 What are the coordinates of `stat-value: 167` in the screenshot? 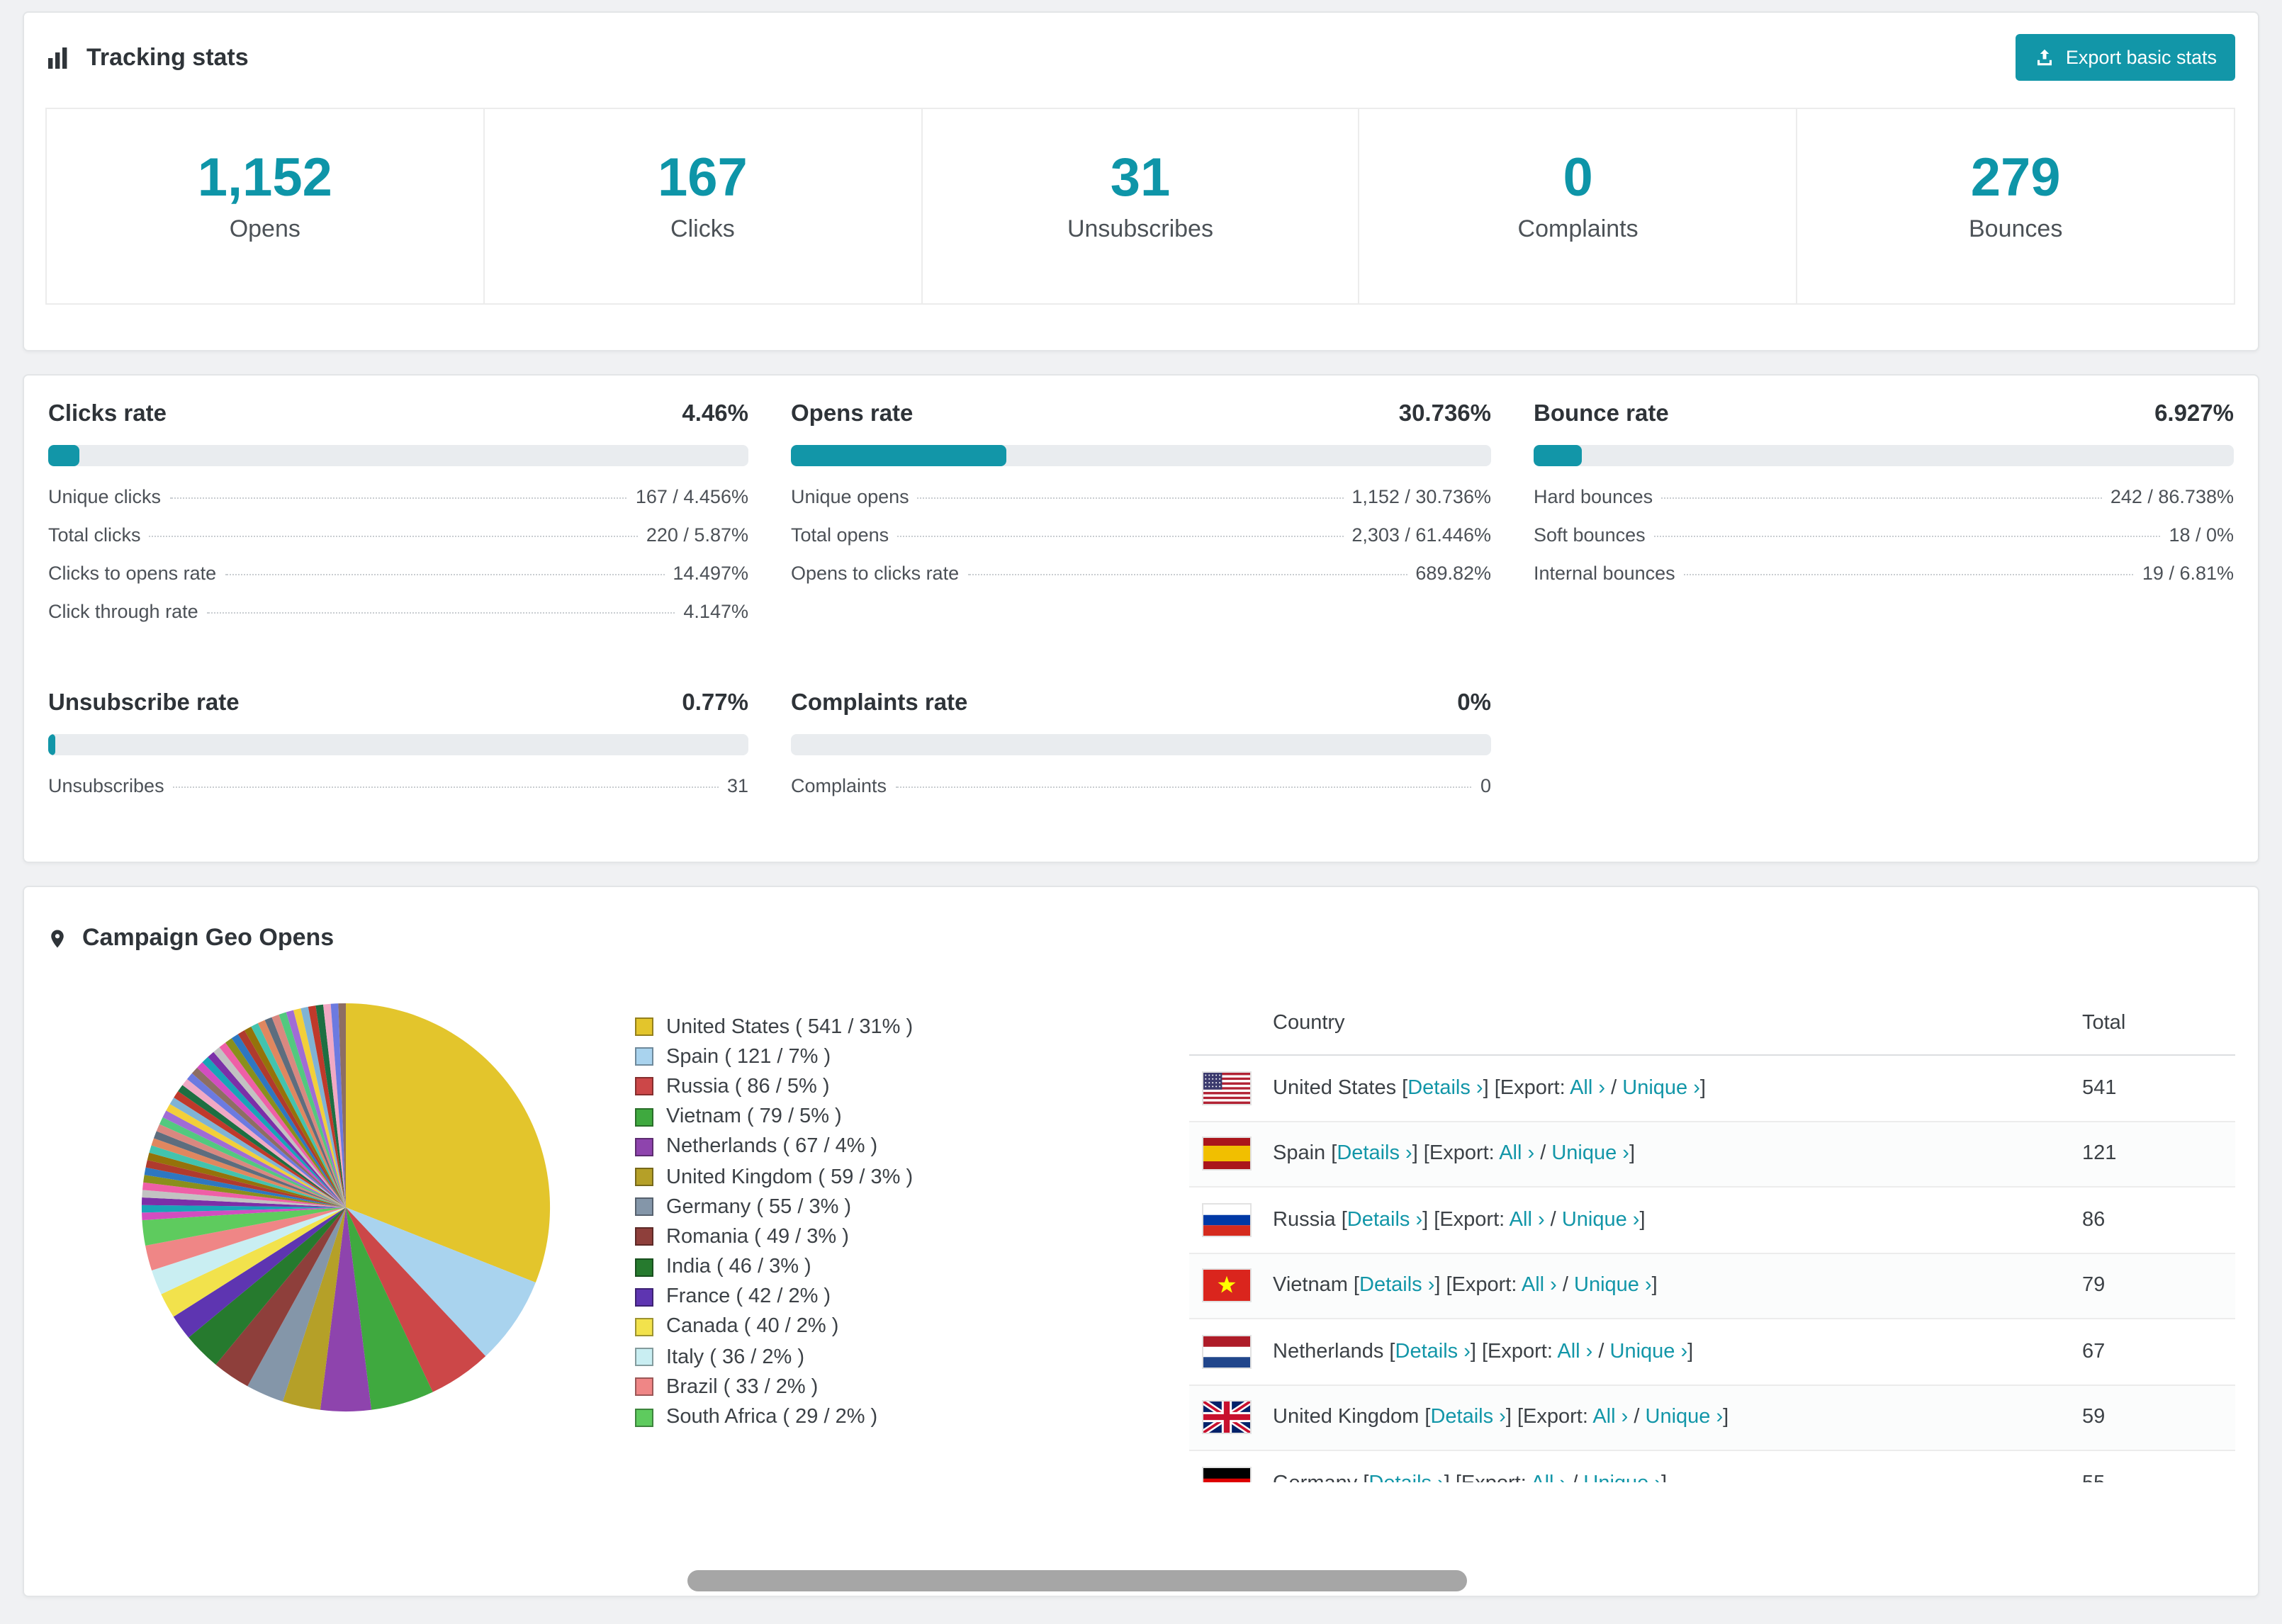 It's located at (702, 178).